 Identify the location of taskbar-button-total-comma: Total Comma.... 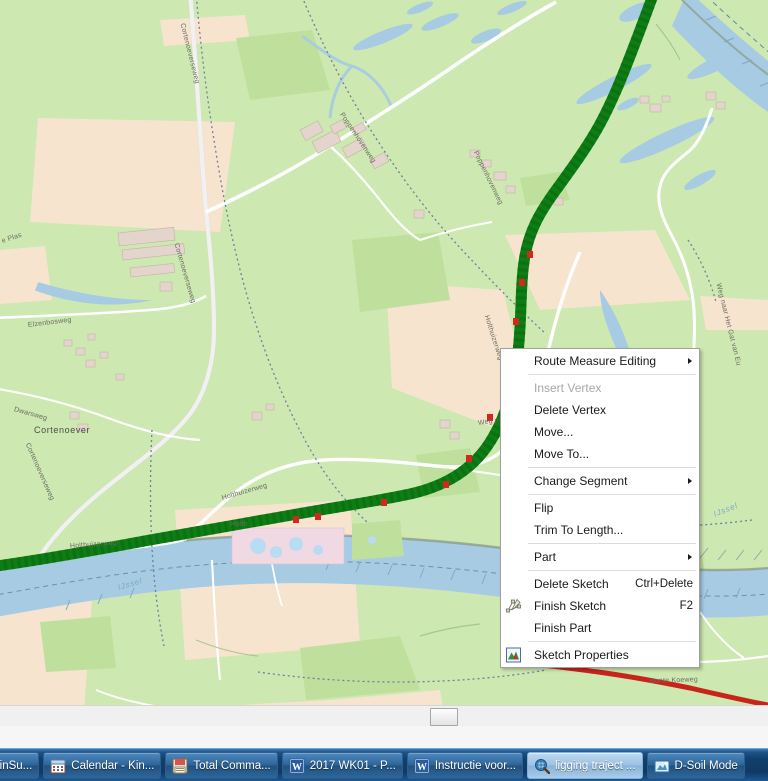
(221, 765).